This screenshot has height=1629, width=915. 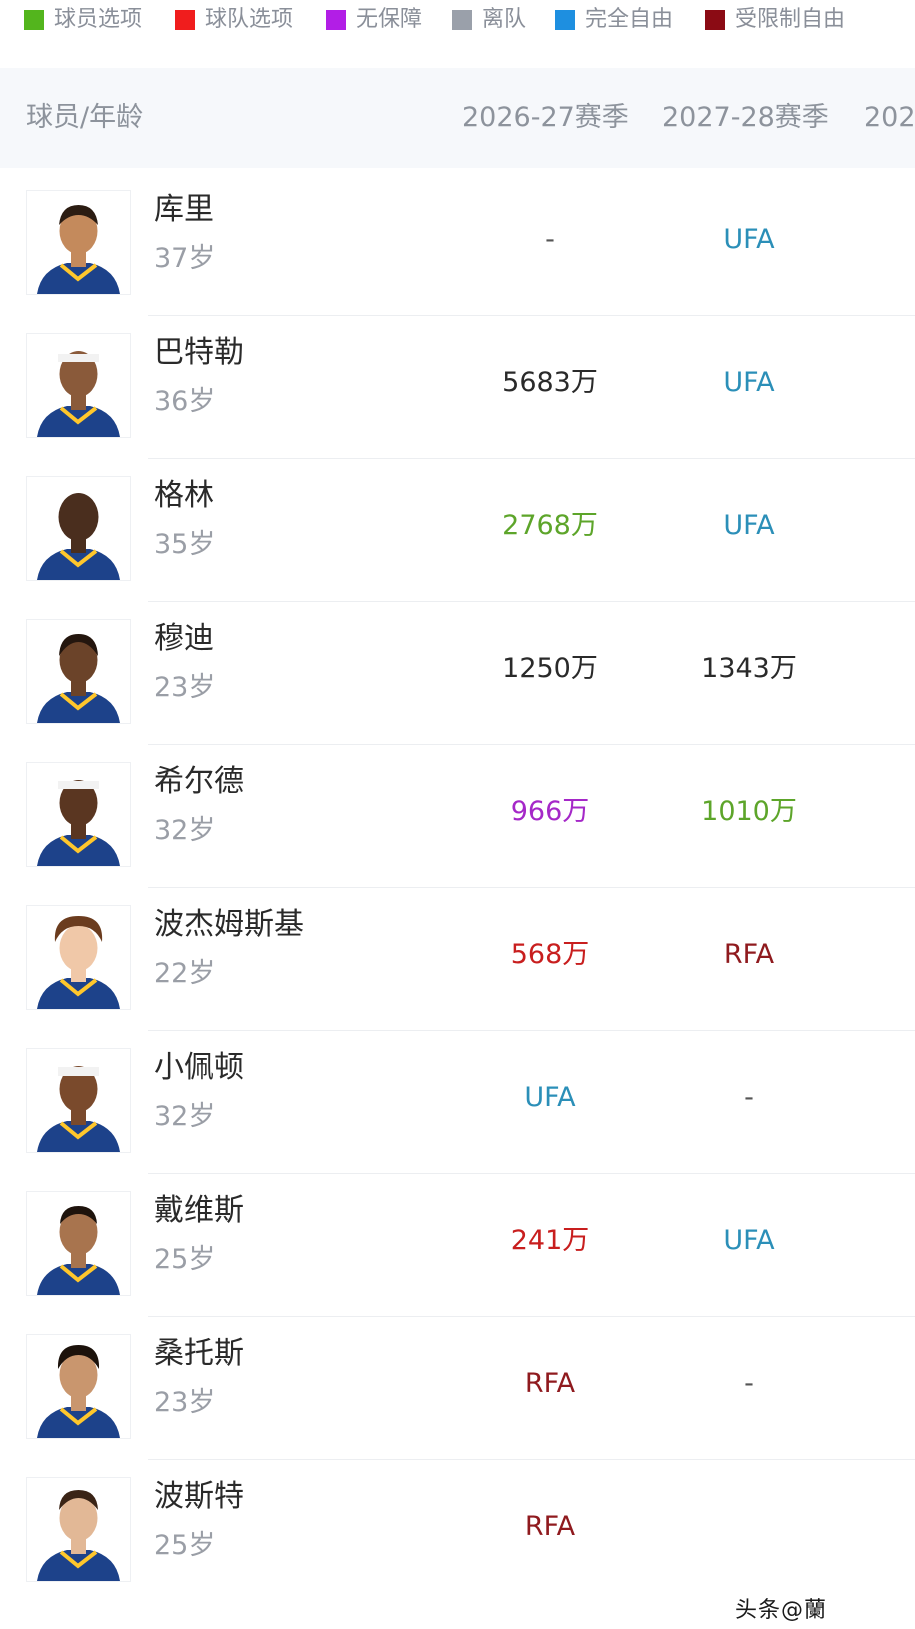 What do you see at coordinates (504, 19) in the screenshot?
I see `legend-label: 离队` at bounding box center [504, 19].